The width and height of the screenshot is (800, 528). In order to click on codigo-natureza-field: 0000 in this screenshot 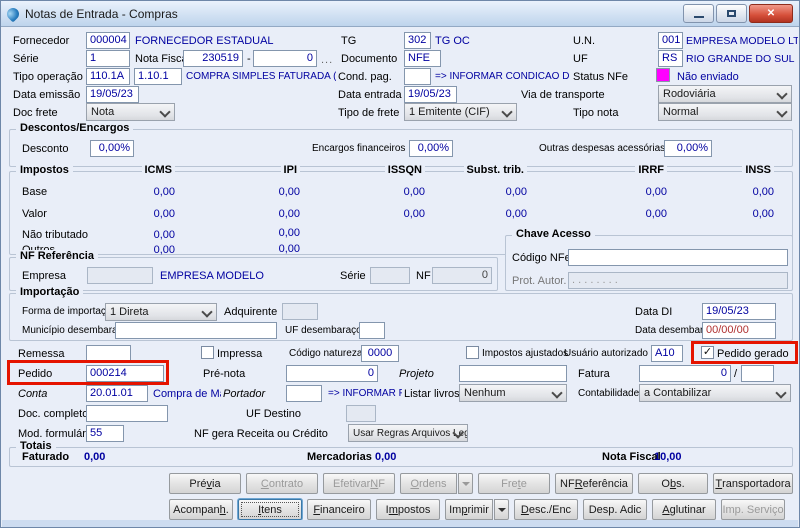, I will do `click(380, 353)`.